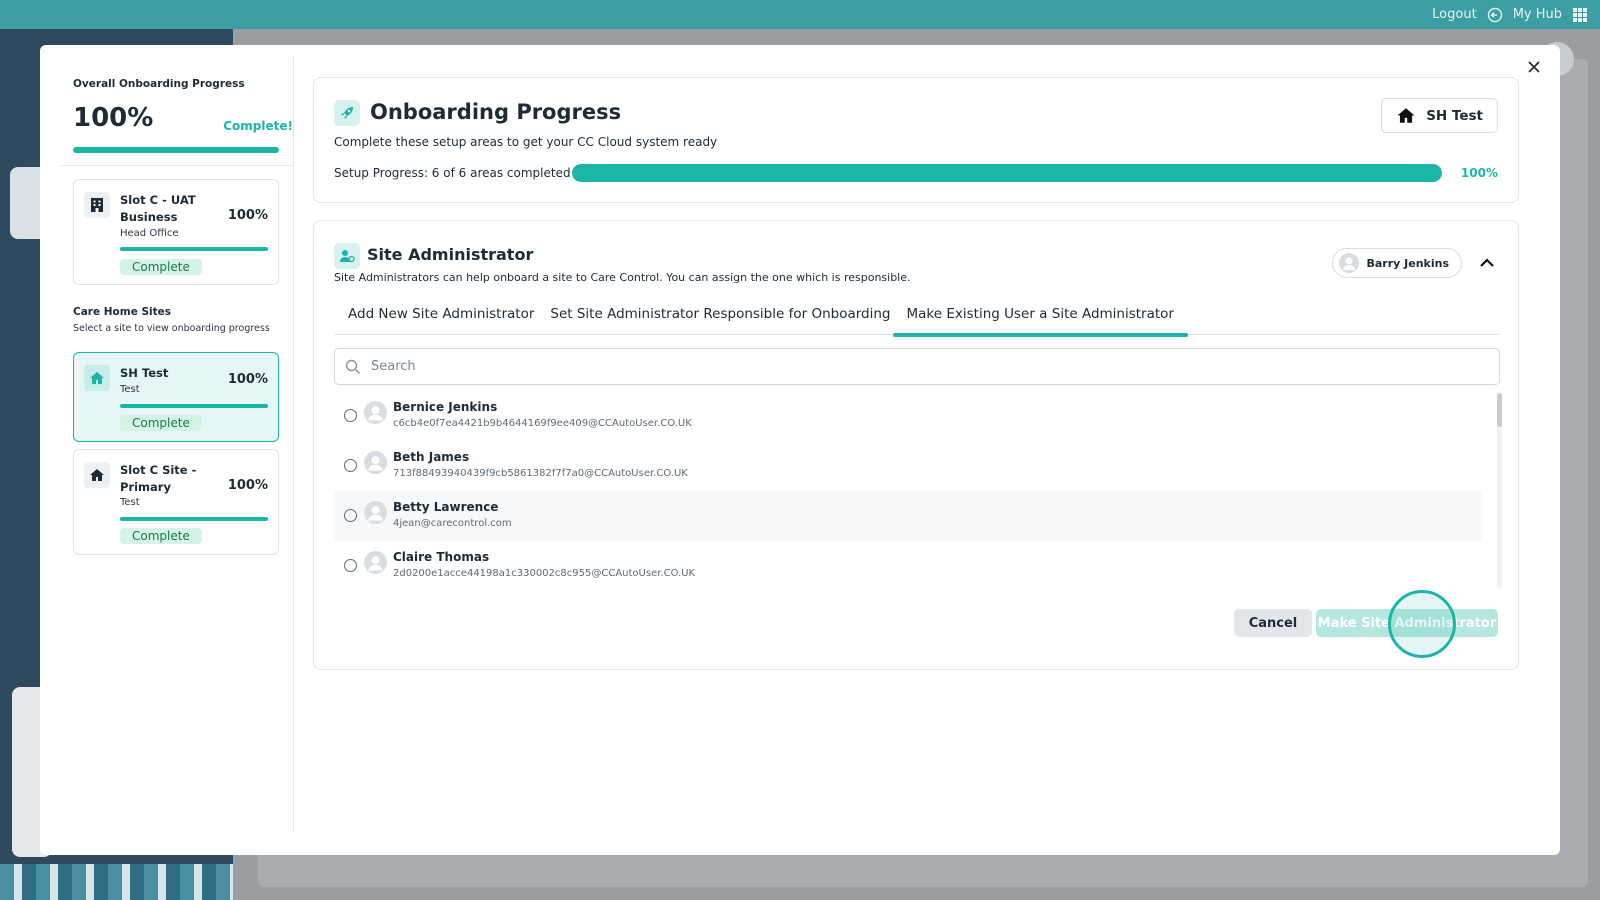  What do you see at coordinates (1040, 320) in the screenshot?
I see `tab-make-existing-user-admin: Make Existing User a Site Administrator` at bounding box center [1040, 320].